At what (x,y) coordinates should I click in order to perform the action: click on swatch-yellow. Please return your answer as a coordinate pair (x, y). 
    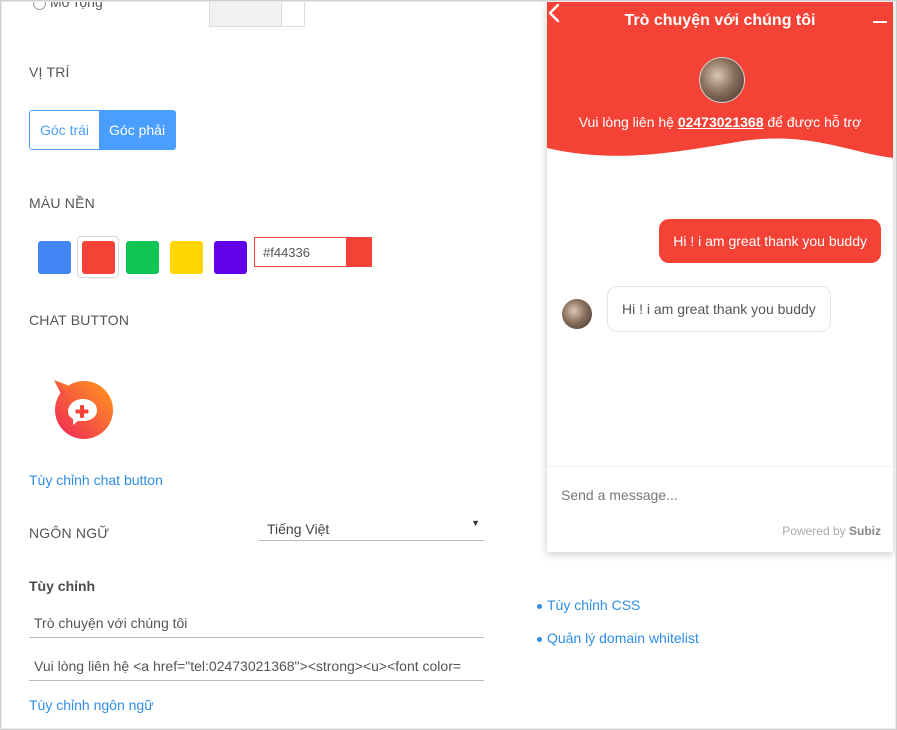
    Looking at the image, I should click on (186, 257).